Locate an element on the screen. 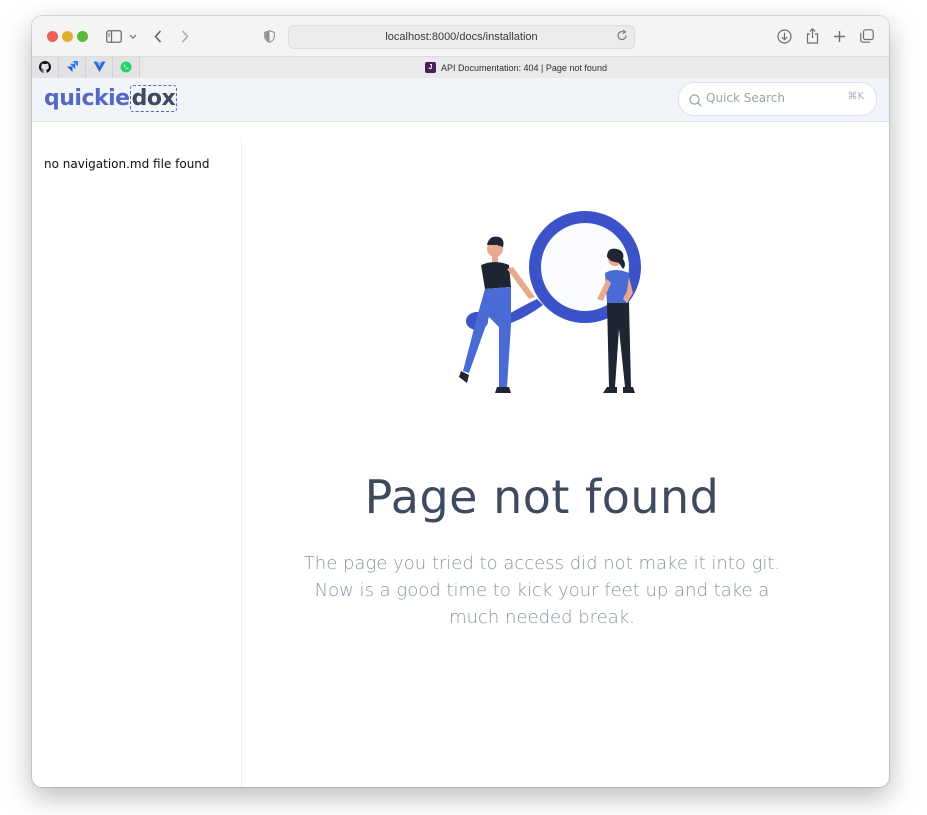  error-title: Page not found is located at coordinates (542, 497).